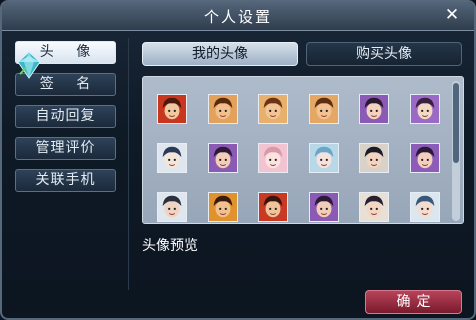 This screenshot has height=320, width=476. What do you see at coordinates (65, 180) in the screenshot?
I see `sidebar-item-link-phone: 关联手机` at bounding box center [65, 180].